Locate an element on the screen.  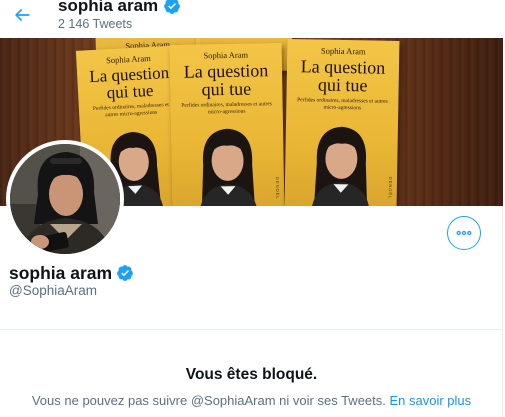
more-options-button is located at coordinates (464, 233).